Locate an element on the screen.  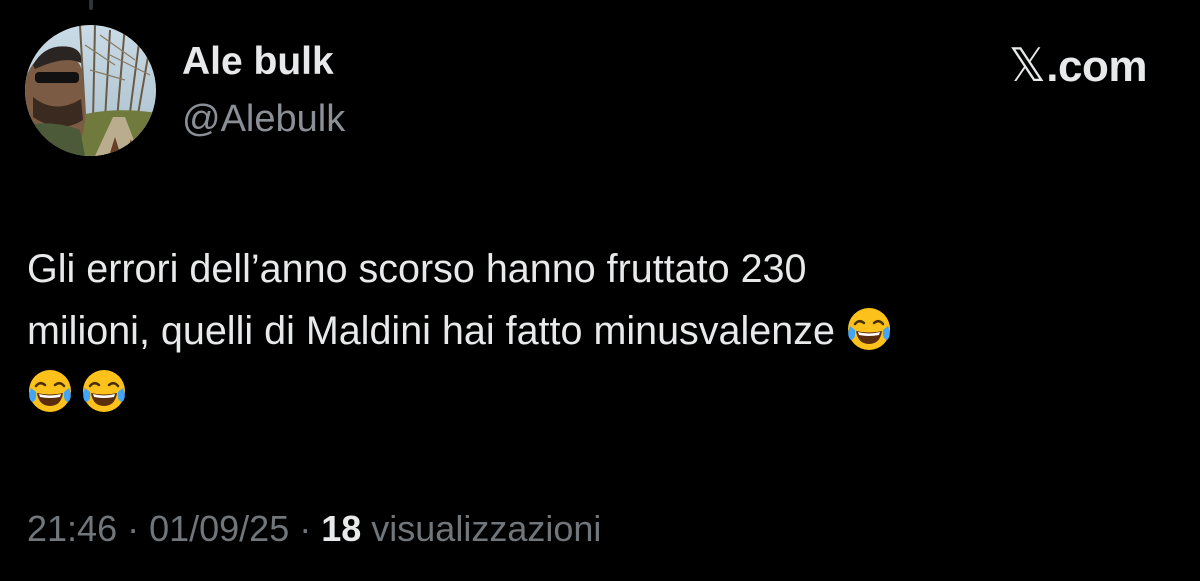
brand-domain: .com is located at coordinates (1096, 66).